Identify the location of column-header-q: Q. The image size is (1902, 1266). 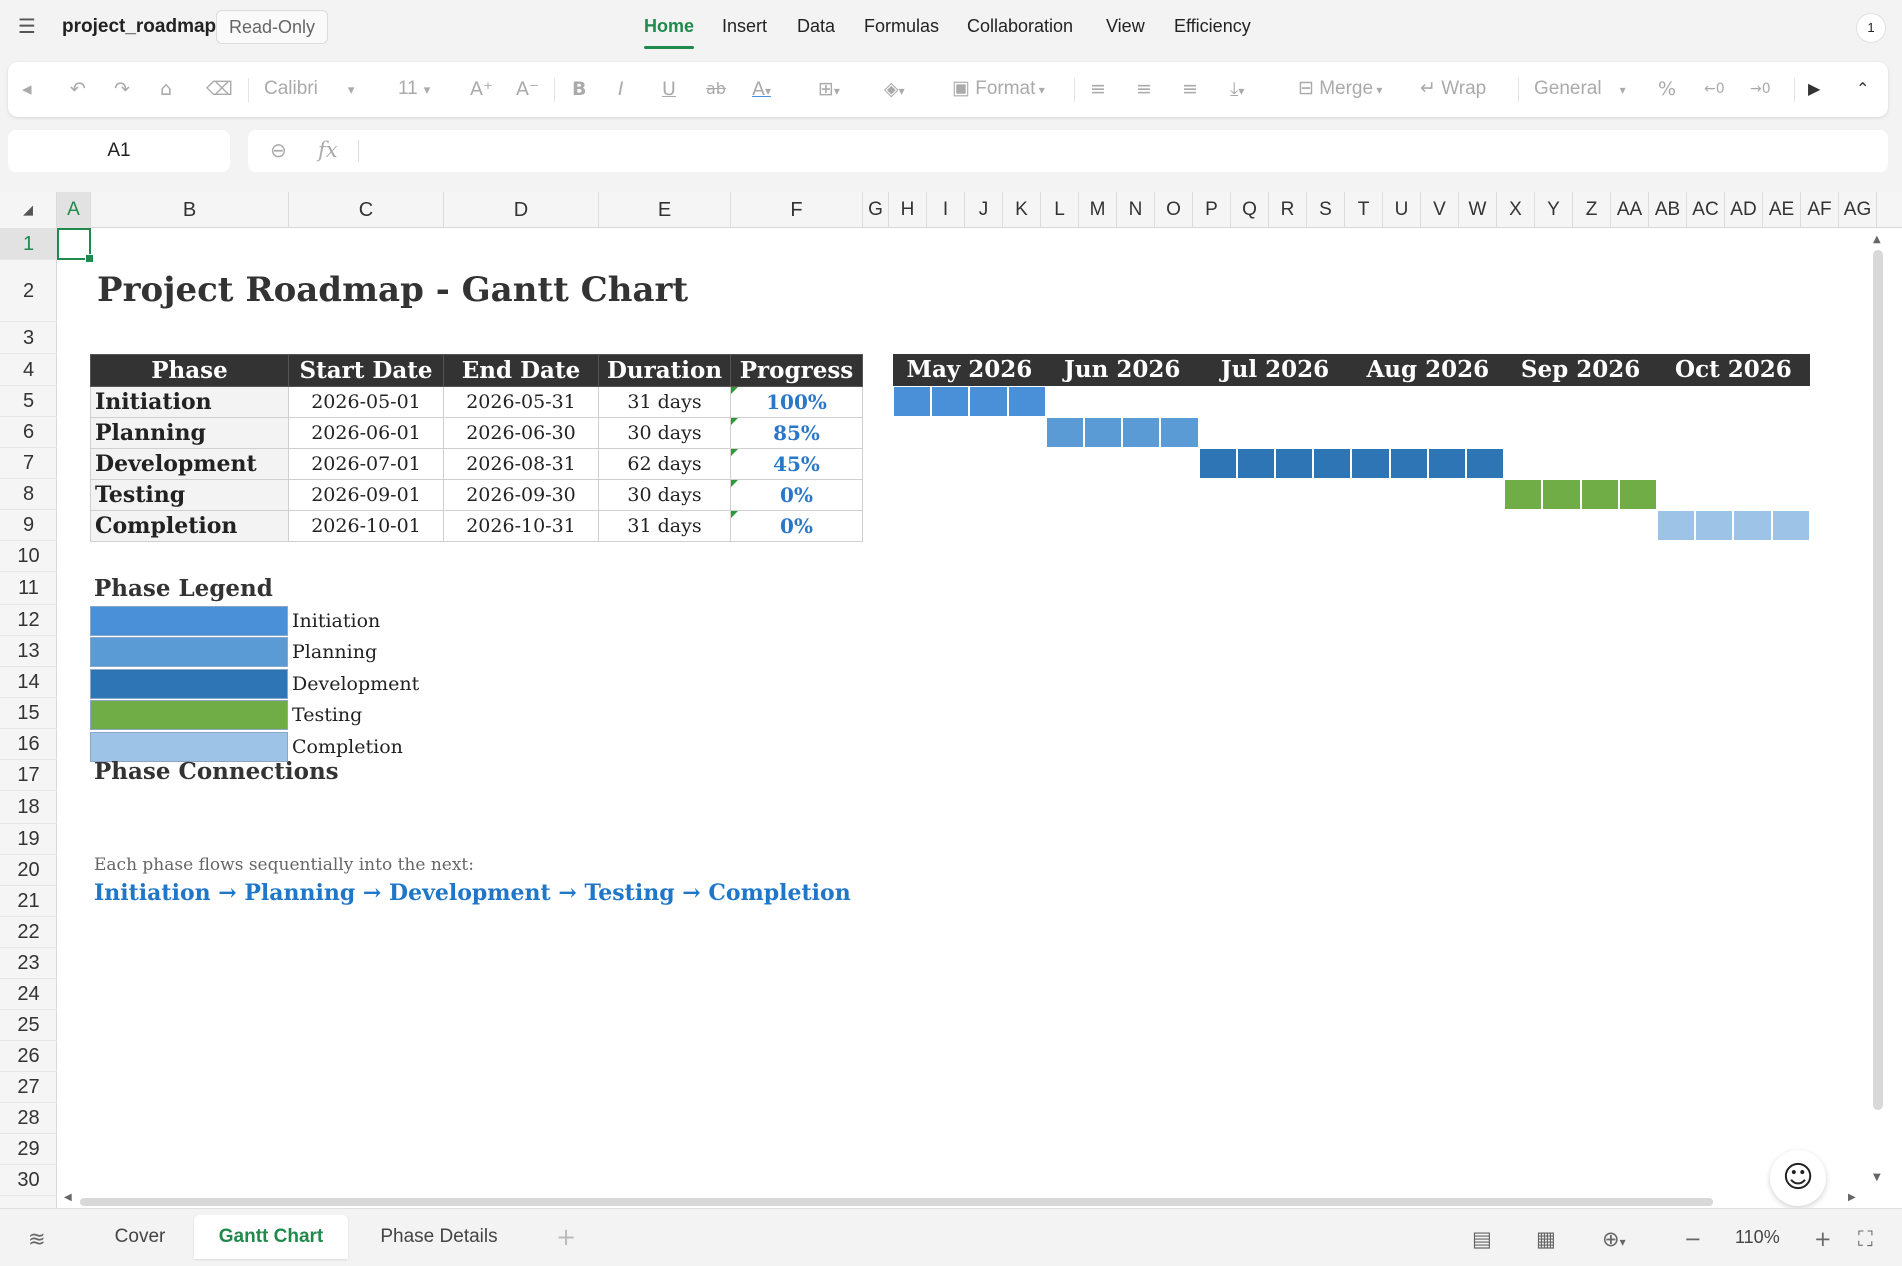
(1250, 210).